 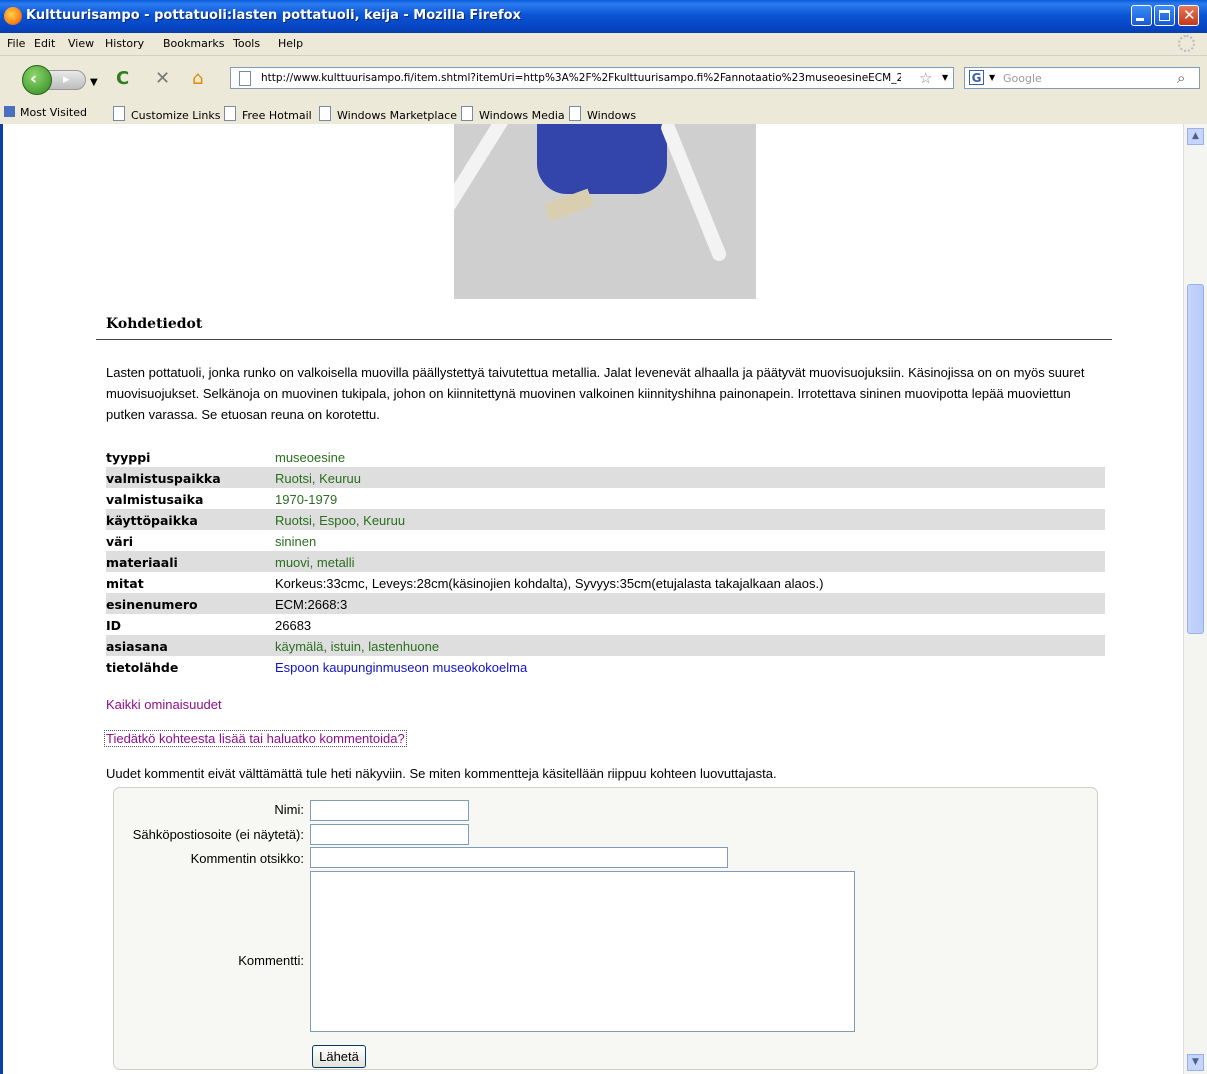 What do you see at coordinates (688, 666) in the screenshot?
I see `property-value: Espoon kaupunginmuseon museokokoelma` at bounding box center [688, 666].